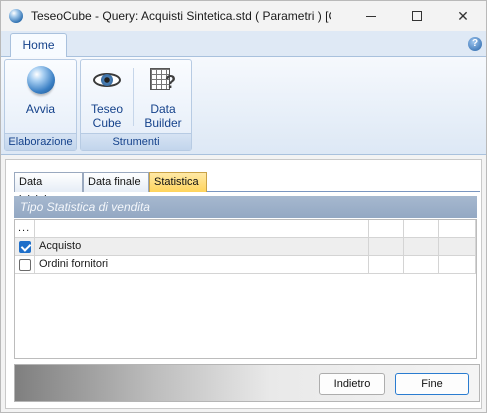 Image resolution: width=487 pixels, height=413 pixels. I want to click on back-button: Indietro, so click(352, 384).